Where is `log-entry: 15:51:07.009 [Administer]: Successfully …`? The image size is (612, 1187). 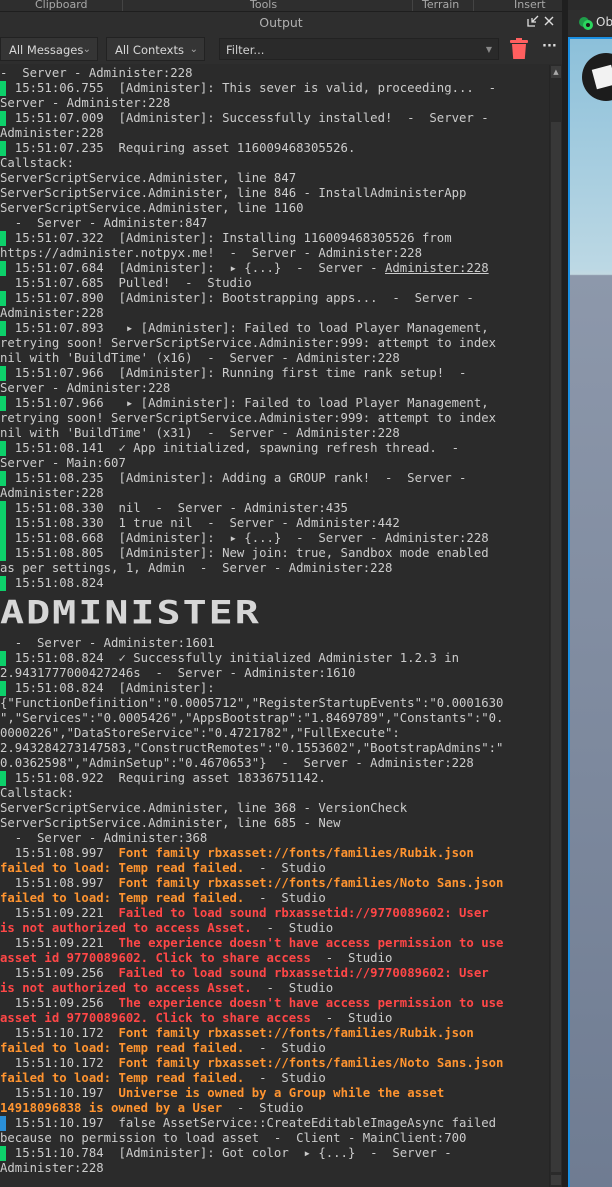
log-entry: 15:51:07.009 [Administer]: Successfully … is located at coordinates (274, 126).